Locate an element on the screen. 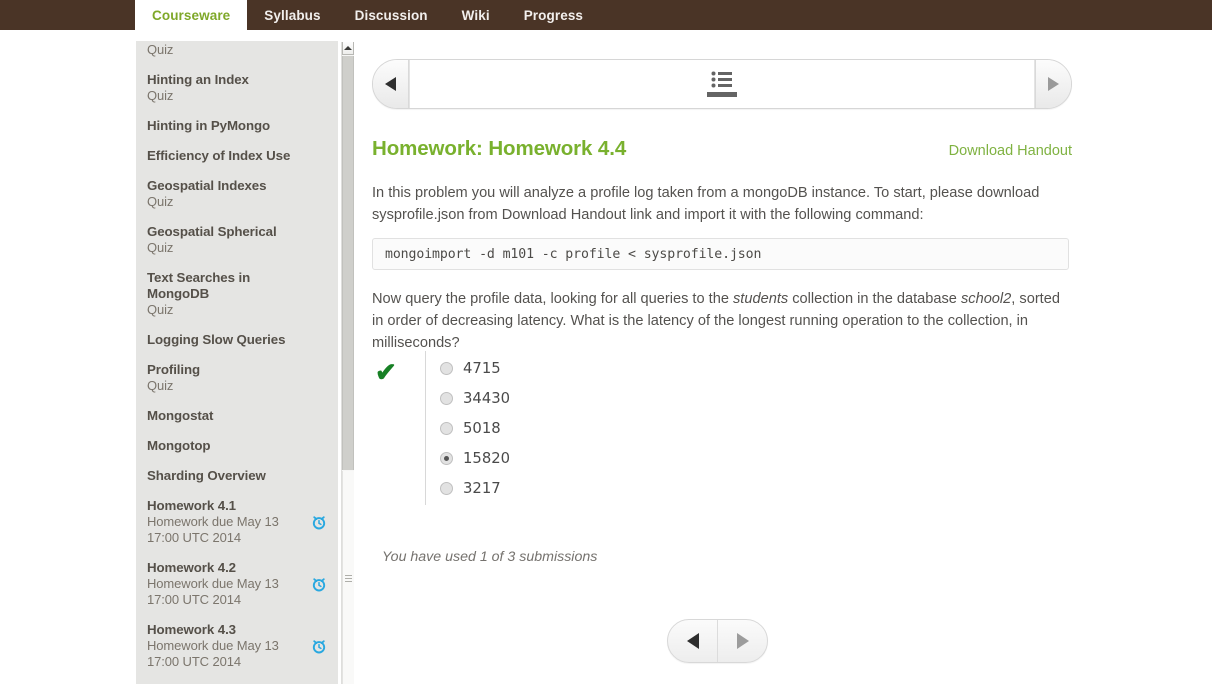  bottom-next-button is located at coordinates (742, 641).